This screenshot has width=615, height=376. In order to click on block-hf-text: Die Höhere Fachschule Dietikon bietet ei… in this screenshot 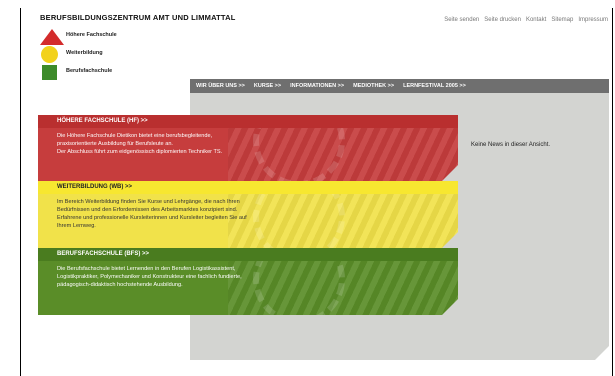, I will do `click(140, 144)`.